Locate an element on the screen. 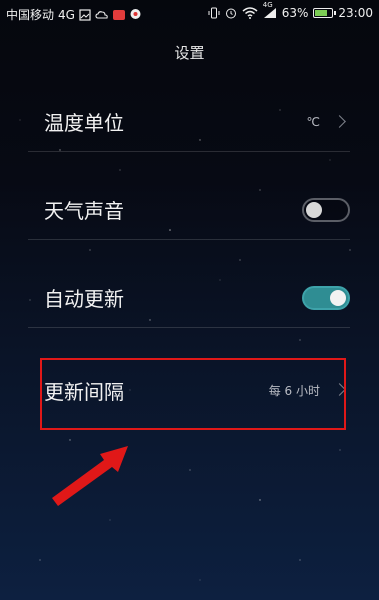  cellular-4g-label: 4G is located at coordinates (267, 5).